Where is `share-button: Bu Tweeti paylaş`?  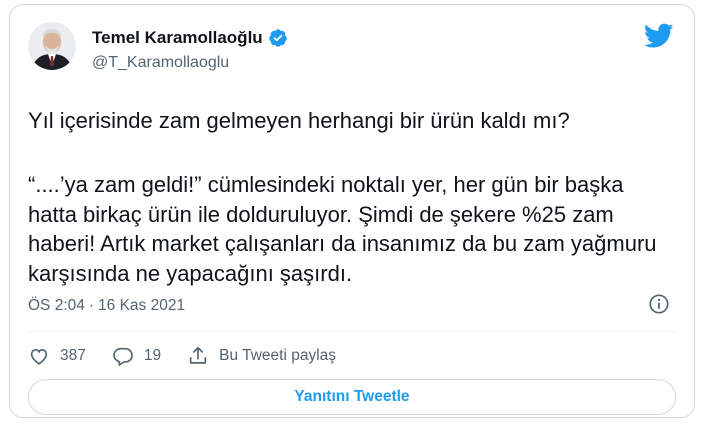
share-button: Bu Tweeti paylaş is located at coordinates (261, 356).